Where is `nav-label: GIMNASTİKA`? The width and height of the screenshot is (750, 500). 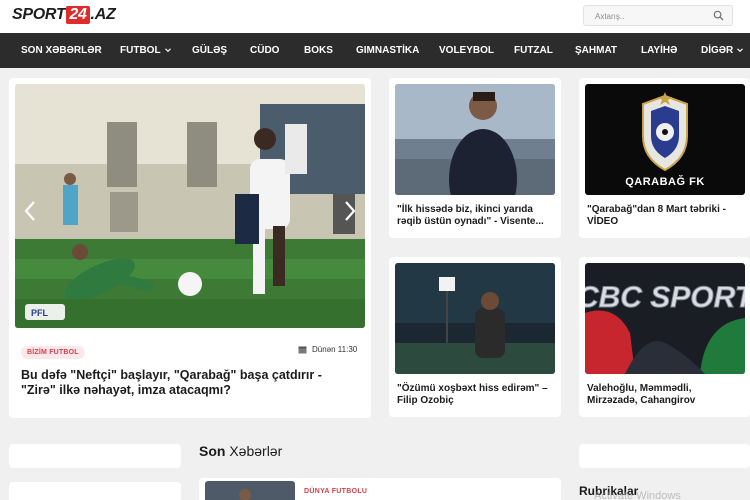
nav-label: GIMNASTİKA is located at coordinates (388, 50).